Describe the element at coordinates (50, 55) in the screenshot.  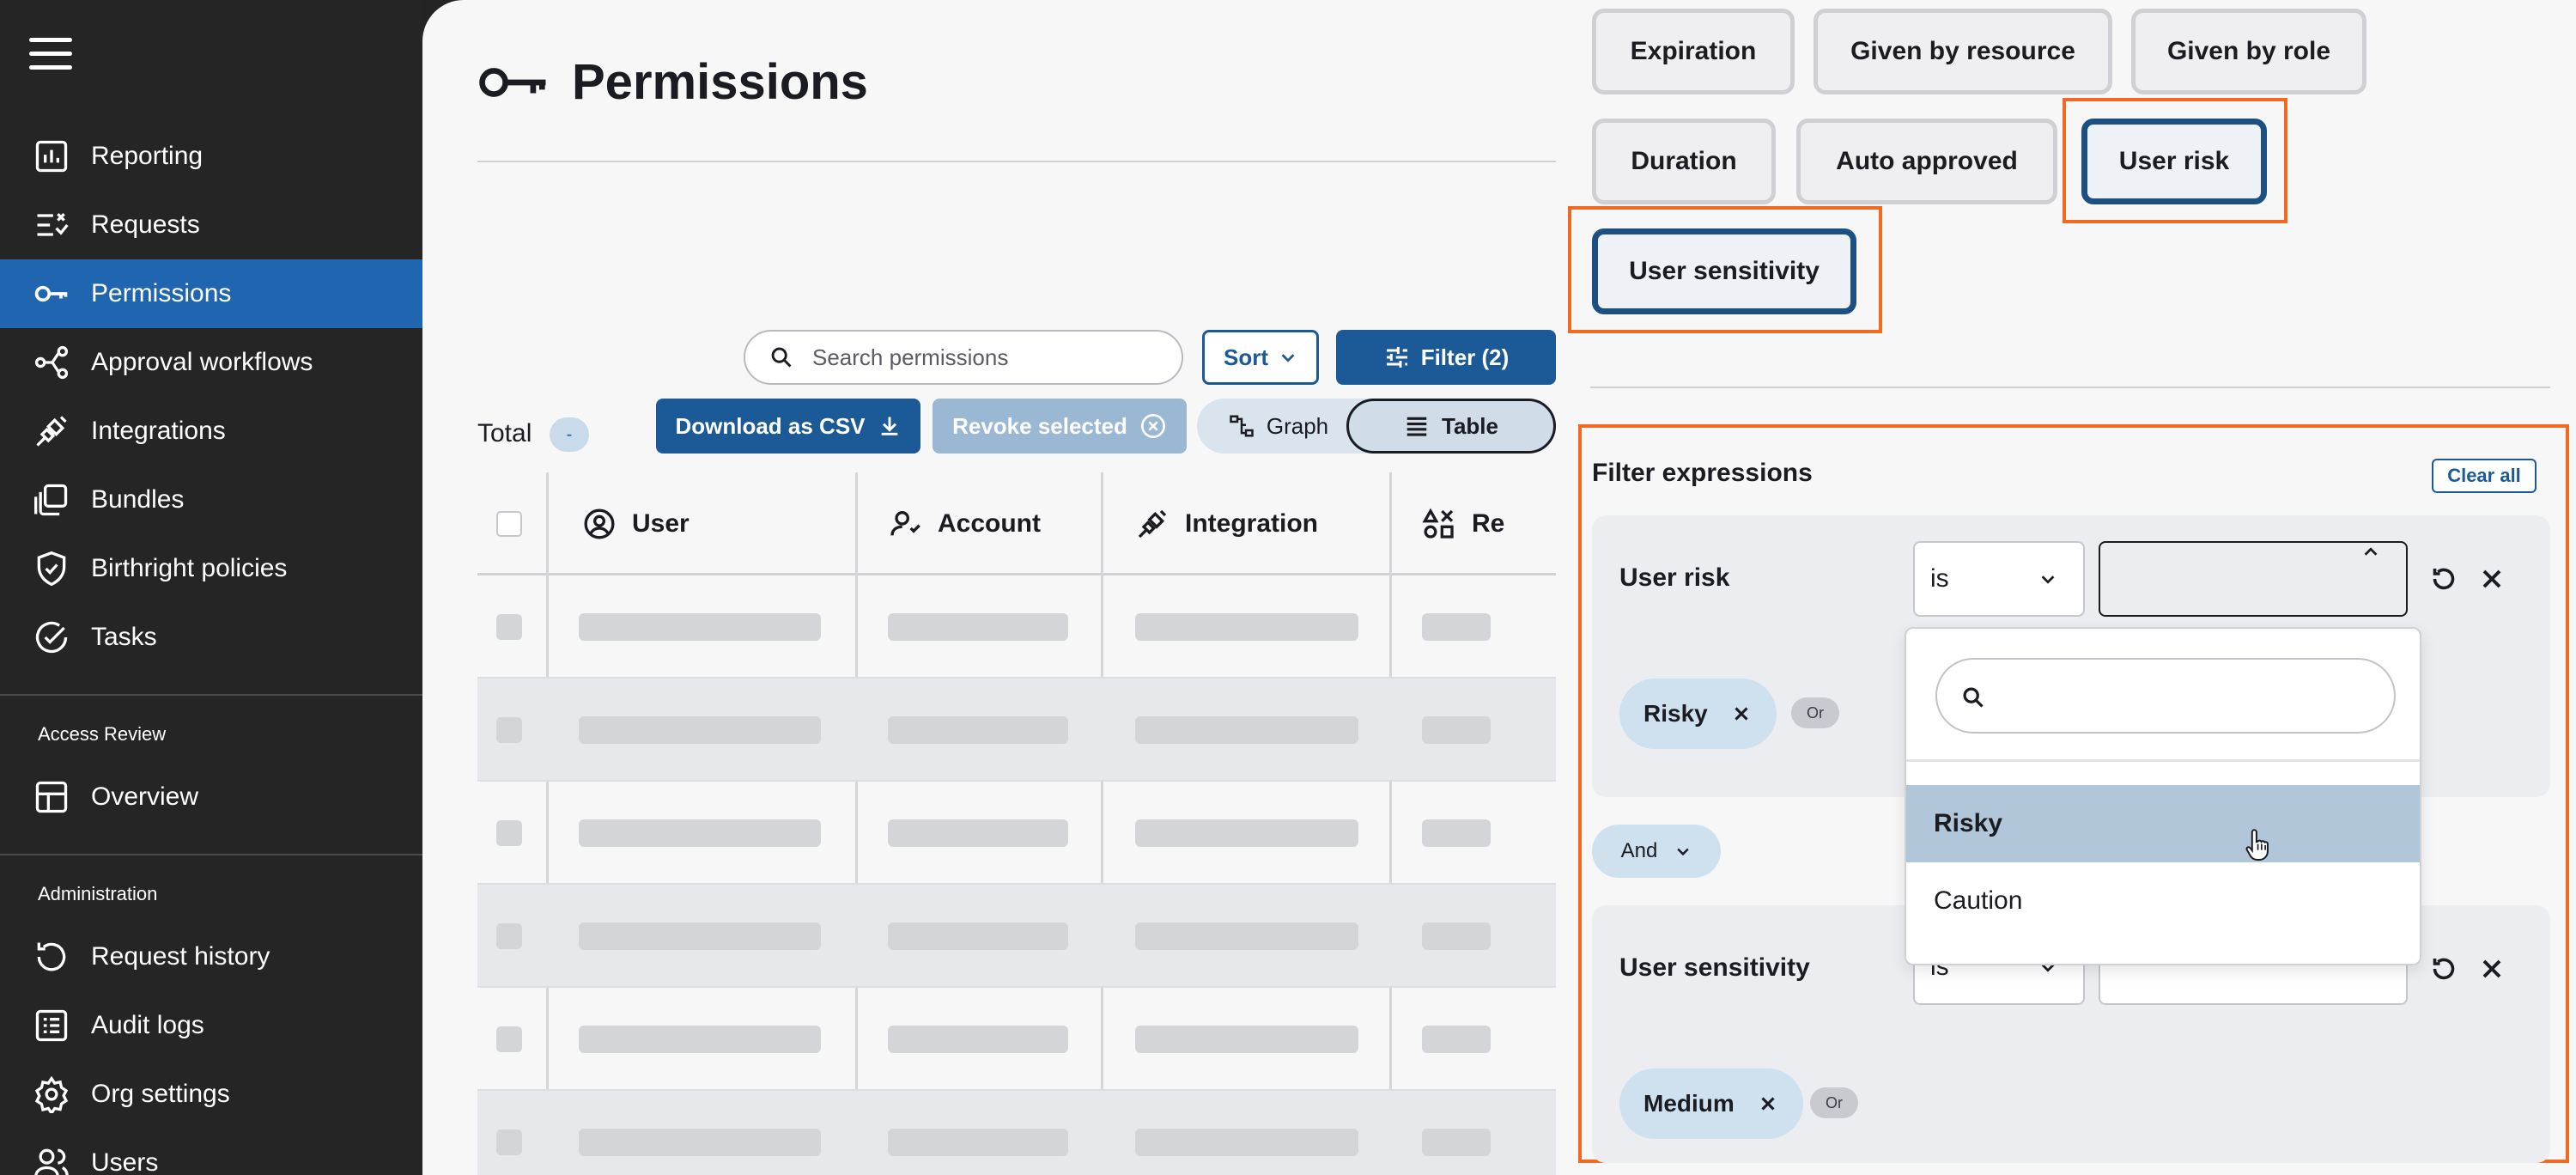
I see `menu-icon` at that location.